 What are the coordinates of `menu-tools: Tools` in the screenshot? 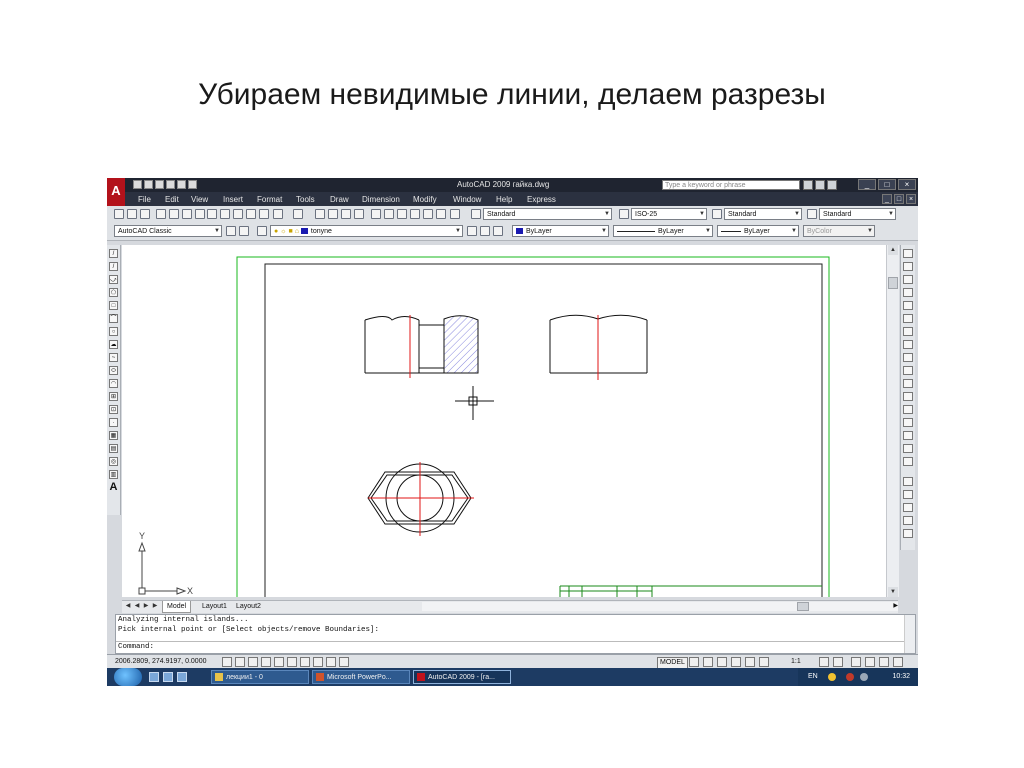 It's located at (305, 199).